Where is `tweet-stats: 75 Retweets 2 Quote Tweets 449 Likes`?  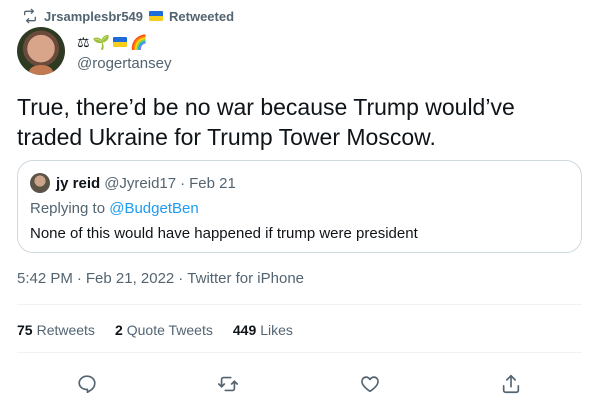
tweet-stats: 75 Retweets 2 Quote Tweets 449 Likes is located at coordinates (155, 330).